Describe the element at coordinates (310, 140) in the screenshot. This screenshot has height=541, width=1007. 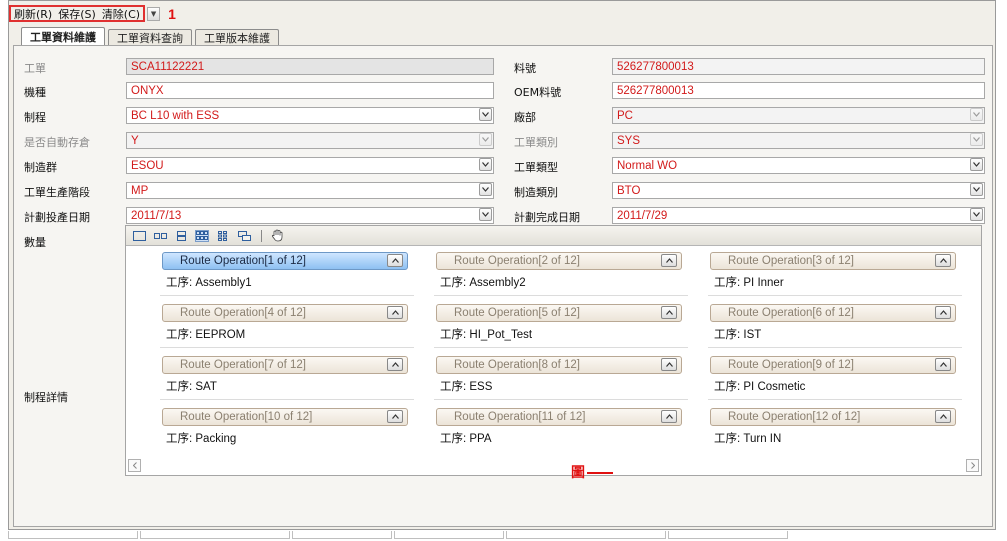
I see `auto-storage-select: Y` at that location.